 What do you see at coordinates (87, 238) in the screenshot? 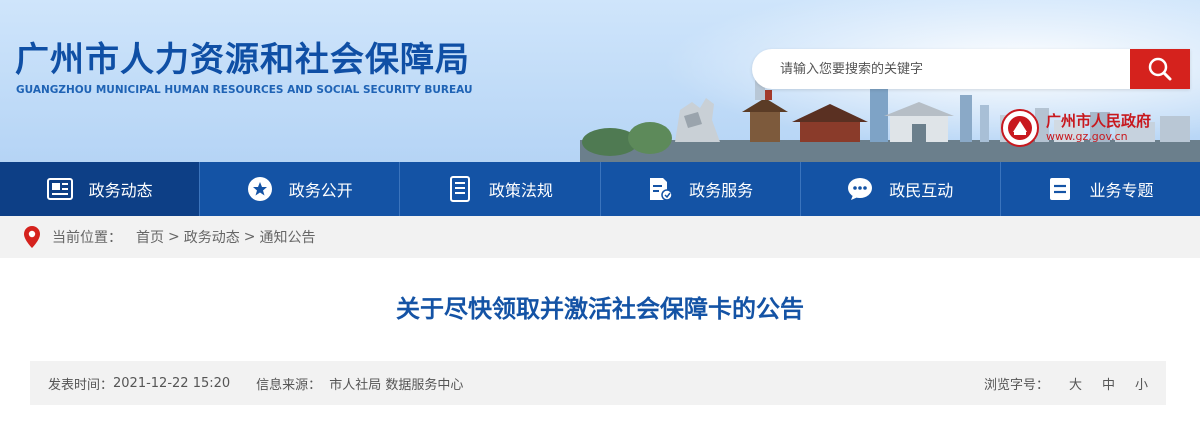
I see `breadcrumb-label: 当前位置：` at bounding box center [87, 238].